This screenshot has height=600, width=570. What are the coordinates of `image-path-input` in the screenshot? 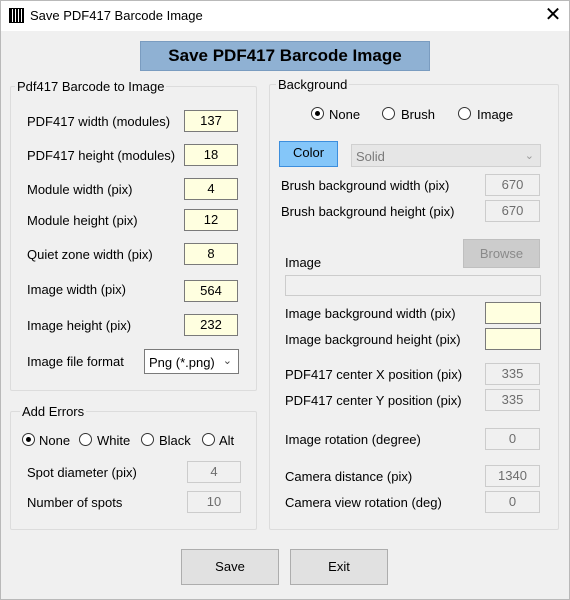 It's located at (413, 285).